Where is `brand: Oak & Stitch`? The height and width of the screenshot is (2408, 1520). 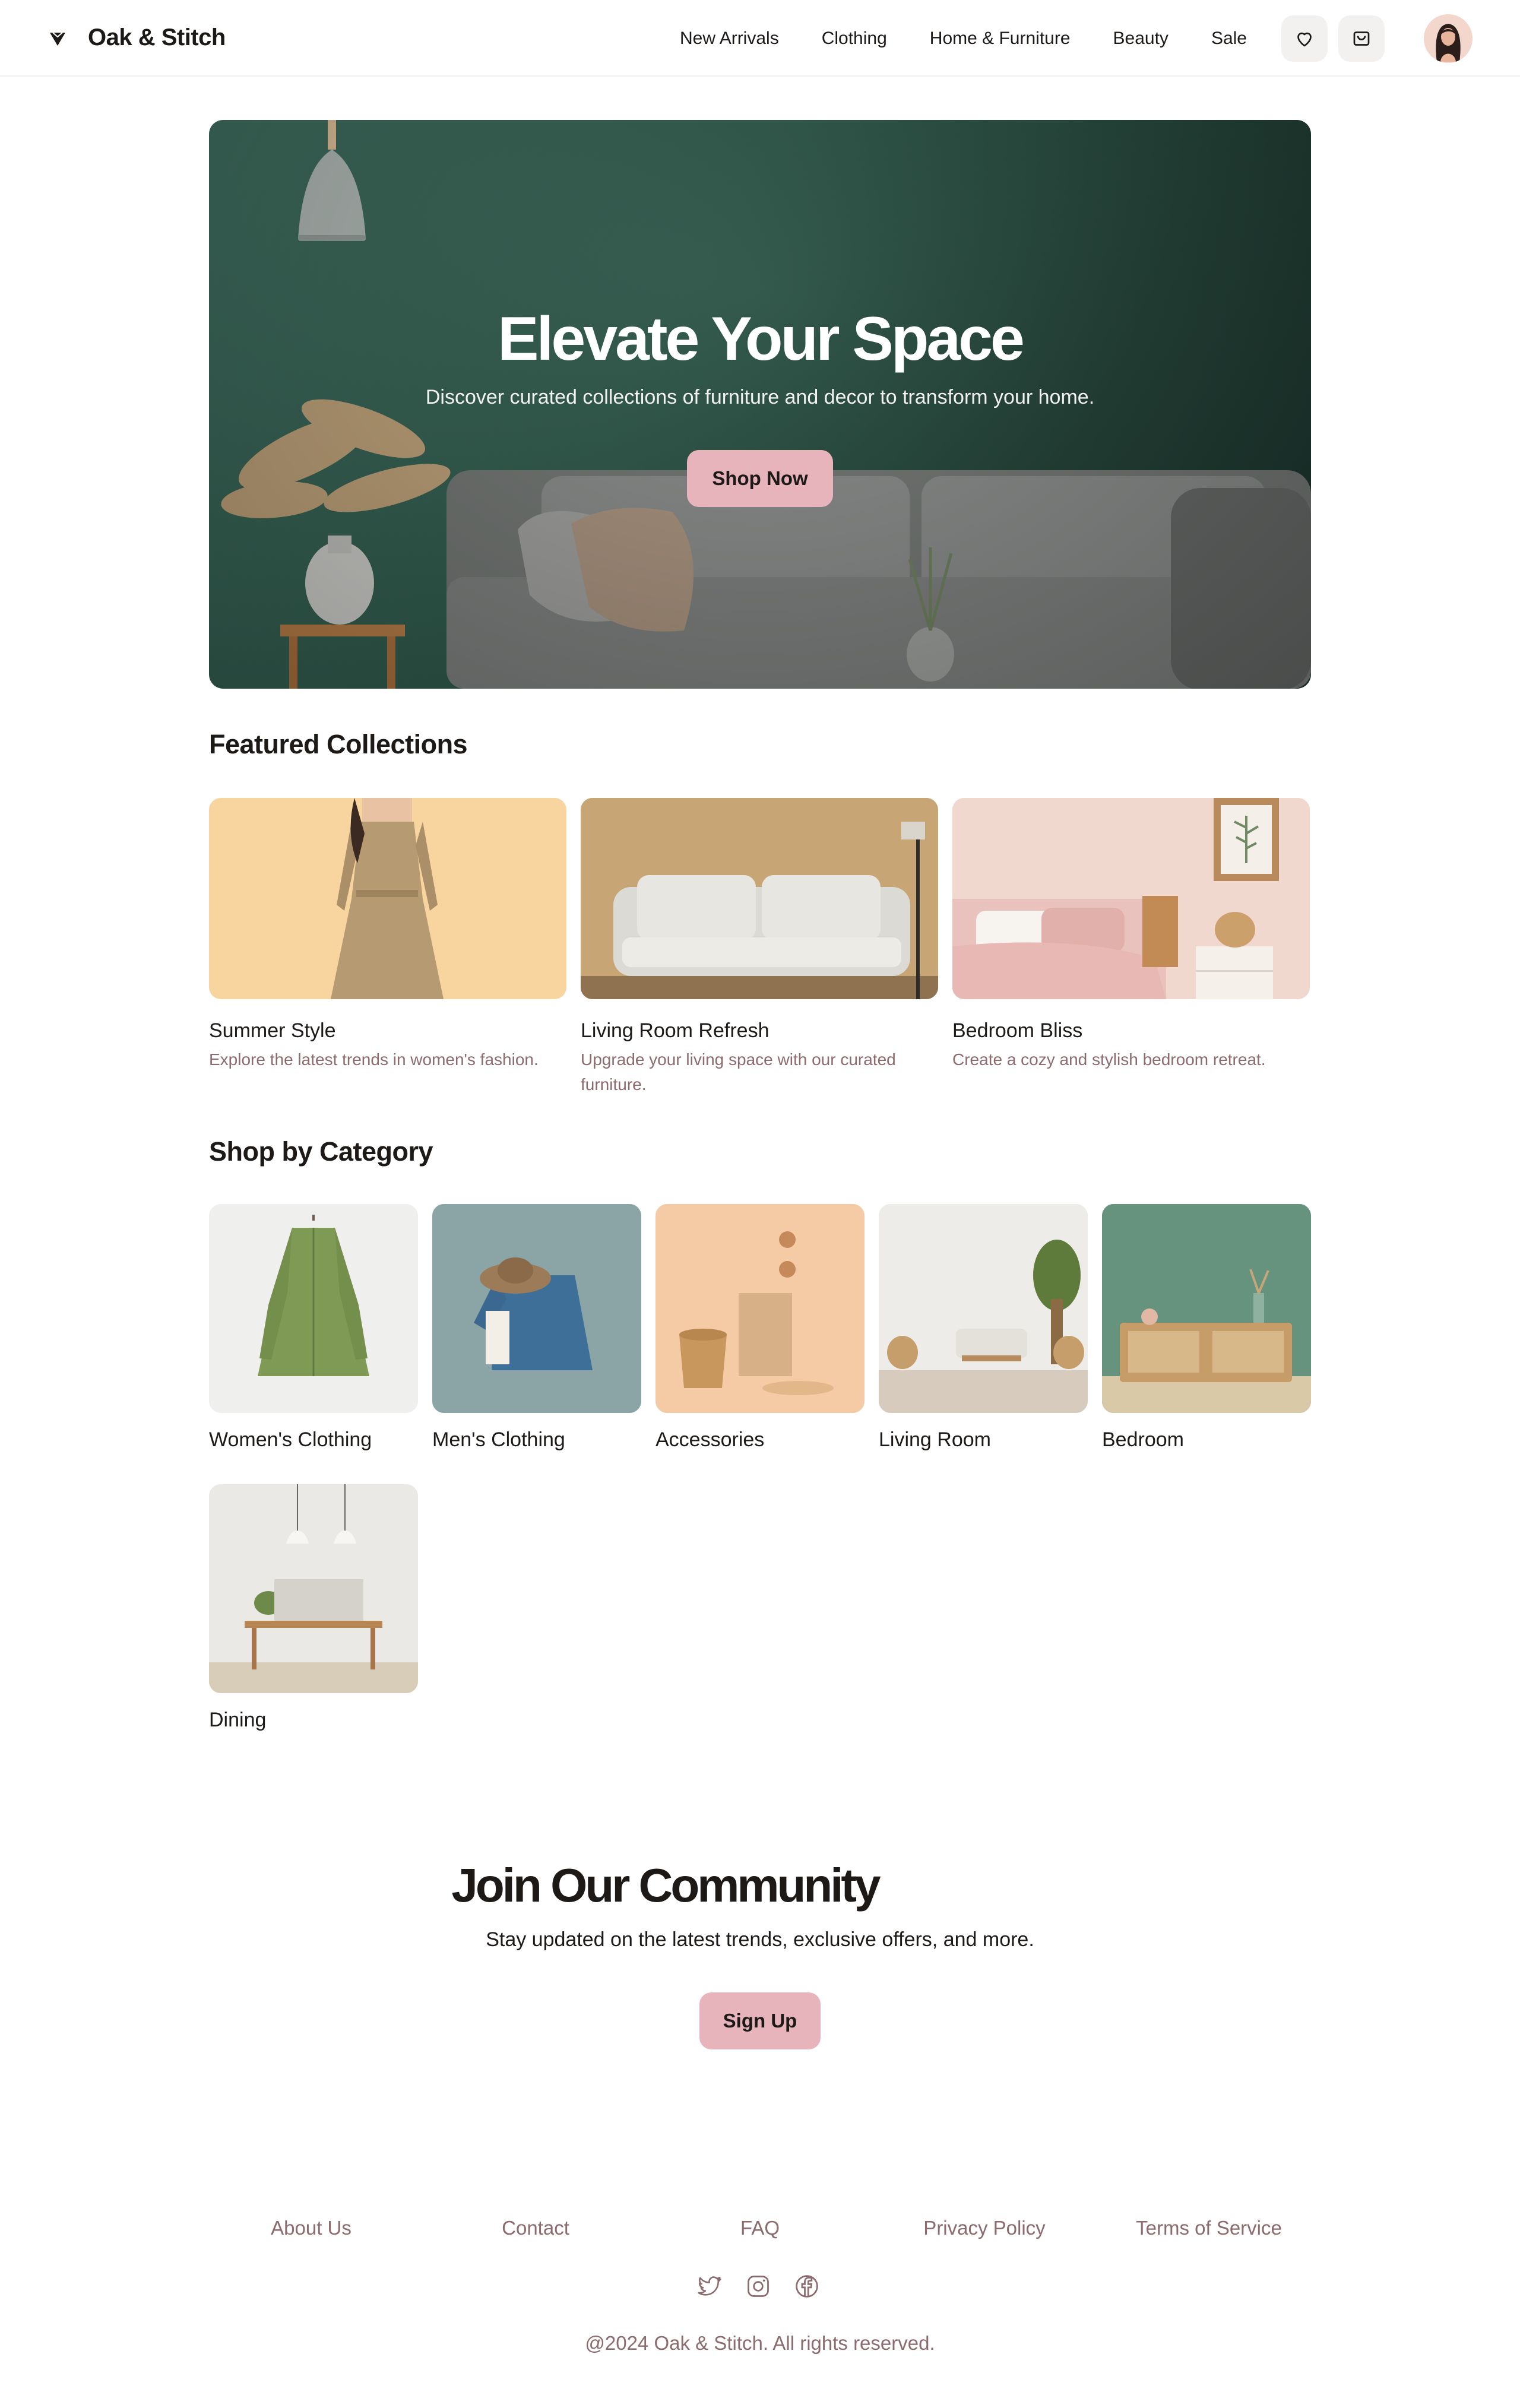 brand: Oak & Stitch is located at coordinates (137, 37).